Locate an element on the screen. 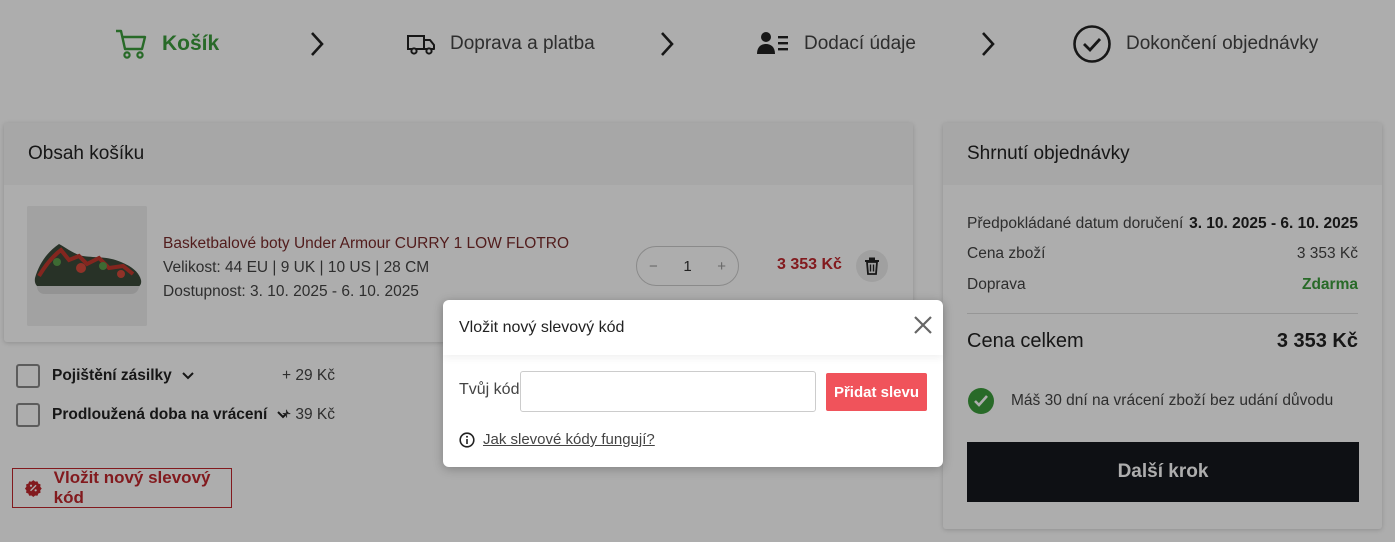  discount-code-input is located at coordinates (668, 391).